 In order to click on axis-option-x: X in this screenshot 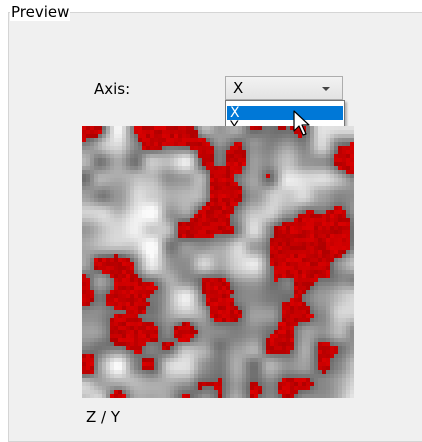, I will do `click(285, 113)`.